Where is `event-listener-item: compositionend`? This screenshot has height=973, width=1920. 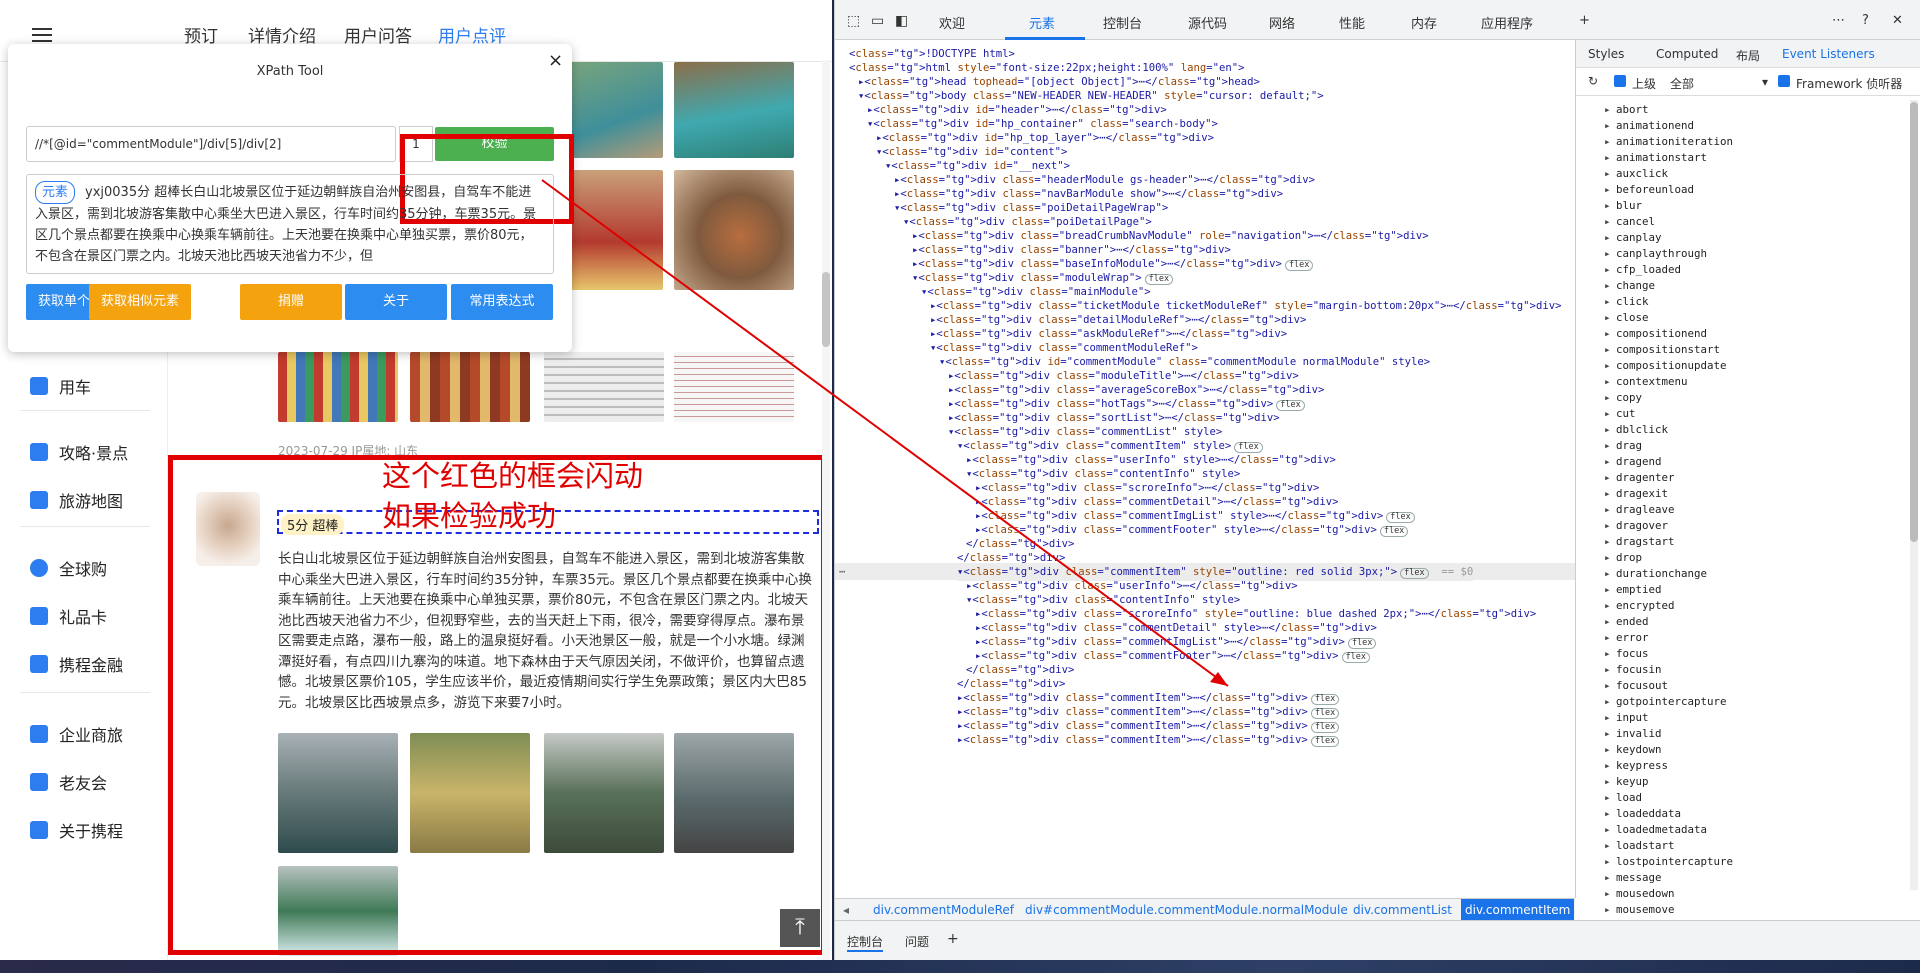
event-listener-item: compositionend is located at coordinates (1655, 334).